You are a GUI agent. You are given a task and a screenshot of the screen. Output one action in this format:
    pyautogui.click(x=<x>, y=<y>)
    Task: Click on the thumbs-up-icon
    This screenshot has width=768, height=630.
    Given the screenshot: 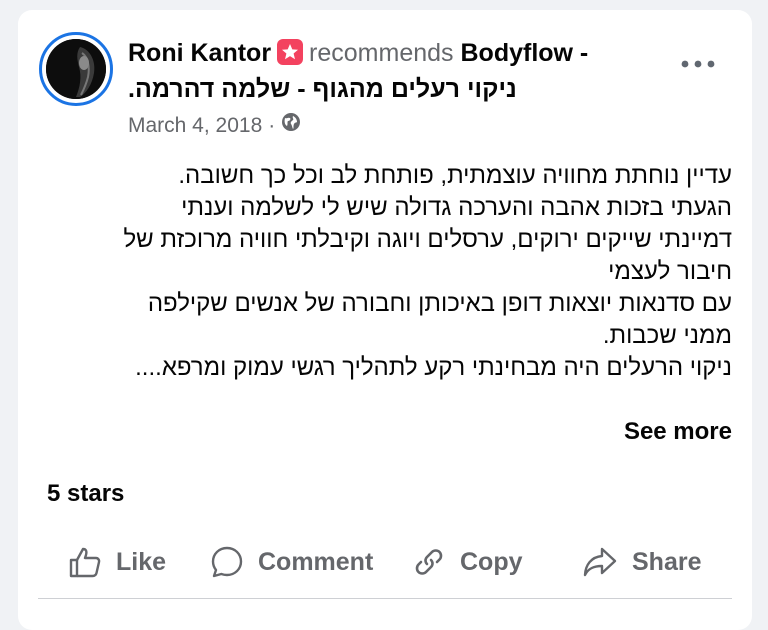 What is the action you would take?
    pyautogui.click(x=85, y=562)
    